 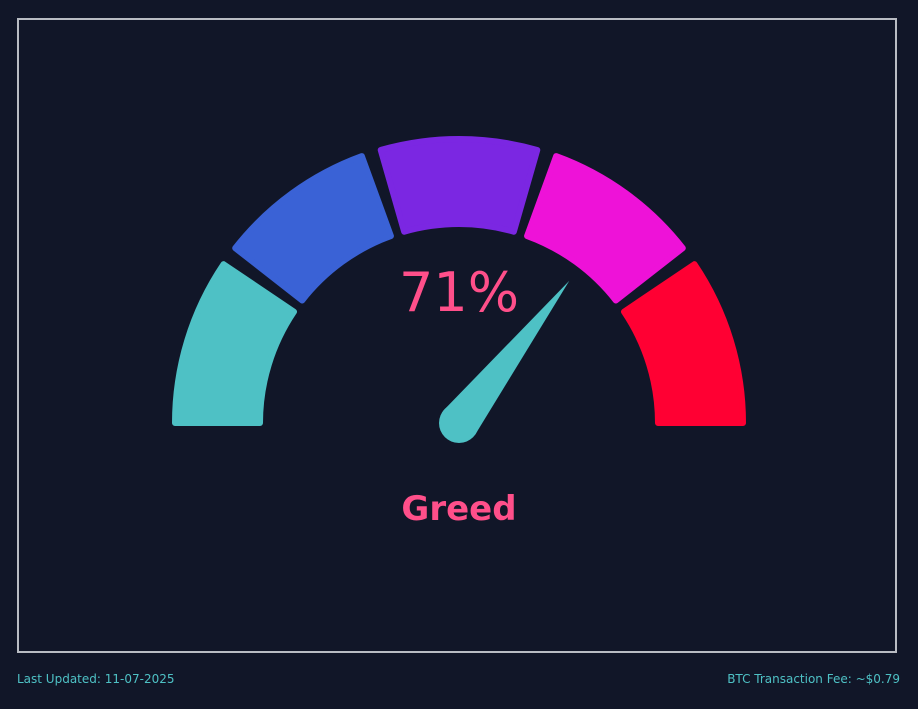 I want to click on needle-hub, so click(x=459, y=423).